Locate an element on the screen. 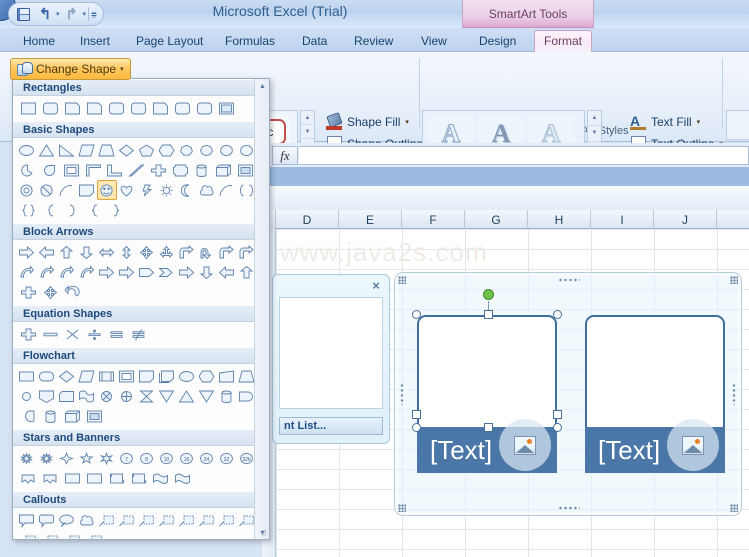 The height and width of the screenshot is (557, 749). shape-item-curved-down is located at coordinates (87, 272).